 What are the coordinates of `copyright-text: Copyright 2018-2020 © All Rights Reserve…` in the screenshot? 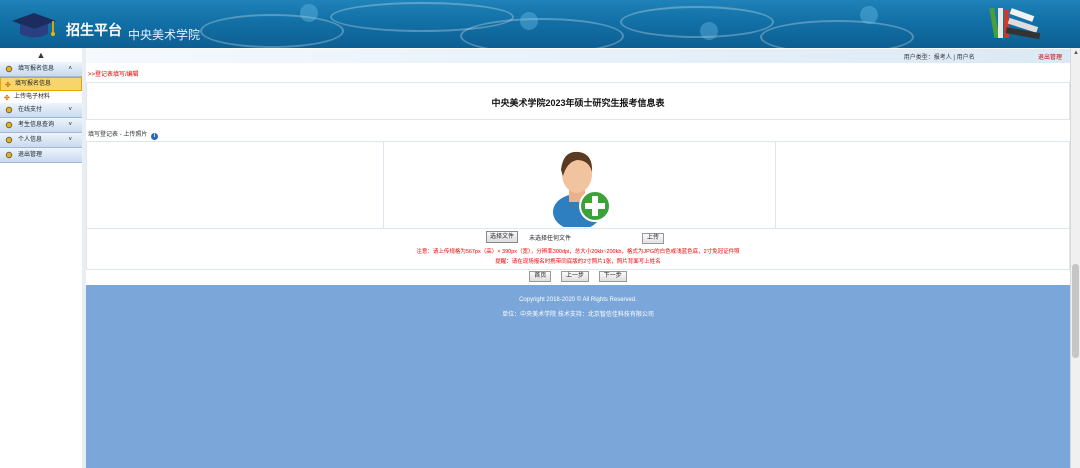 It's located at (578, 300).